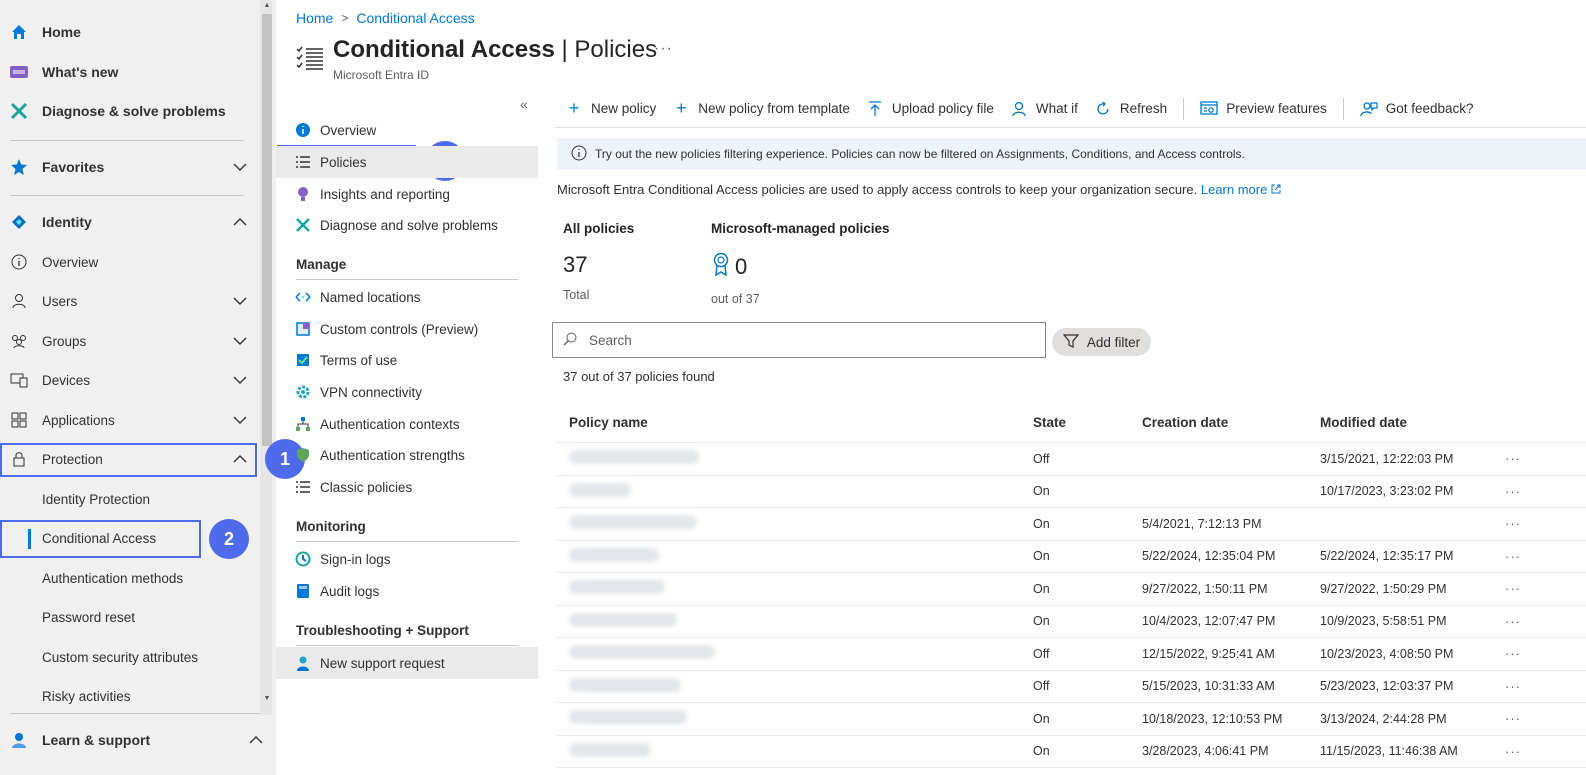  Describe the element at coordinates (1087, 422) in the screenshot. I see `column-state: State` at that location.